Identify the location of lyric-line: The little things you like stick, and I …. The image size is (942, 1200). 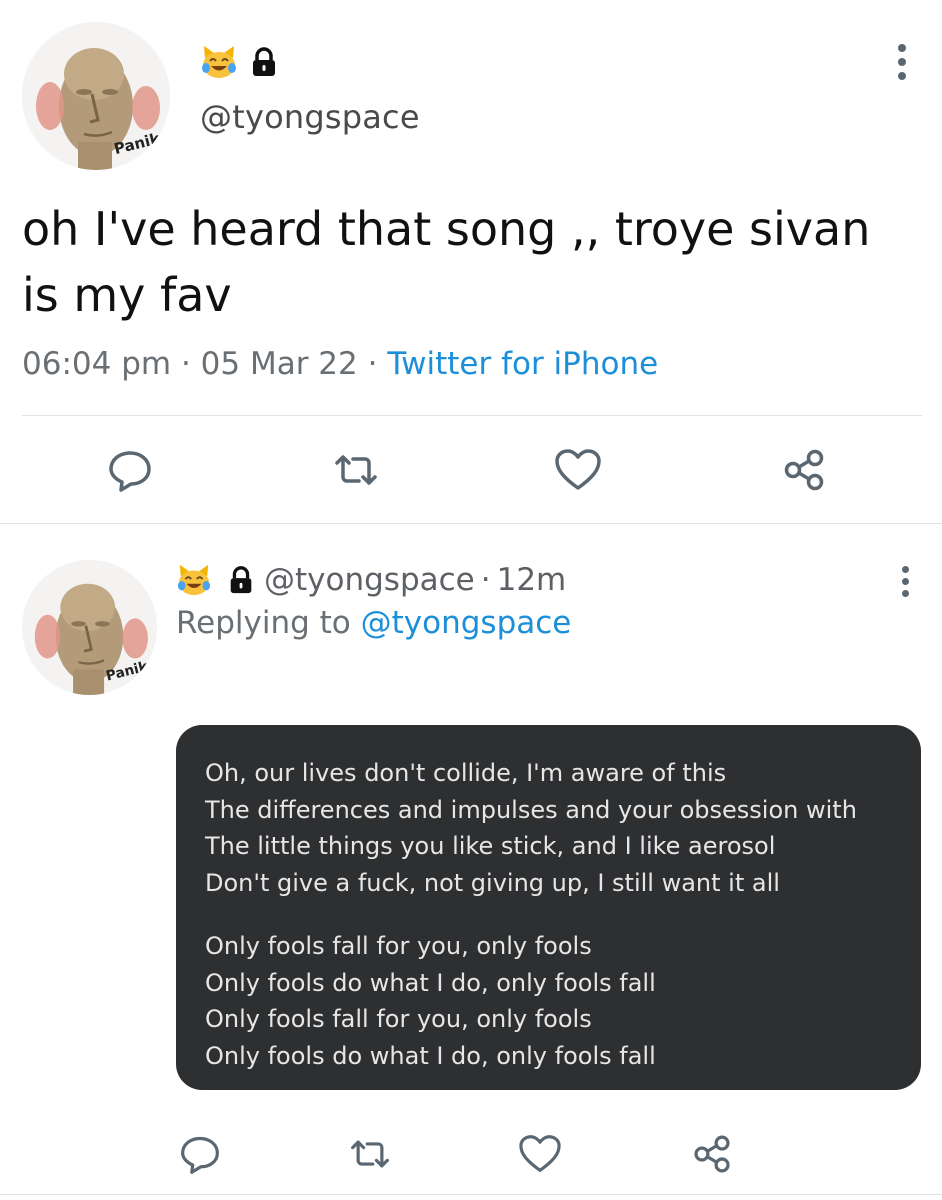
(490, 846).